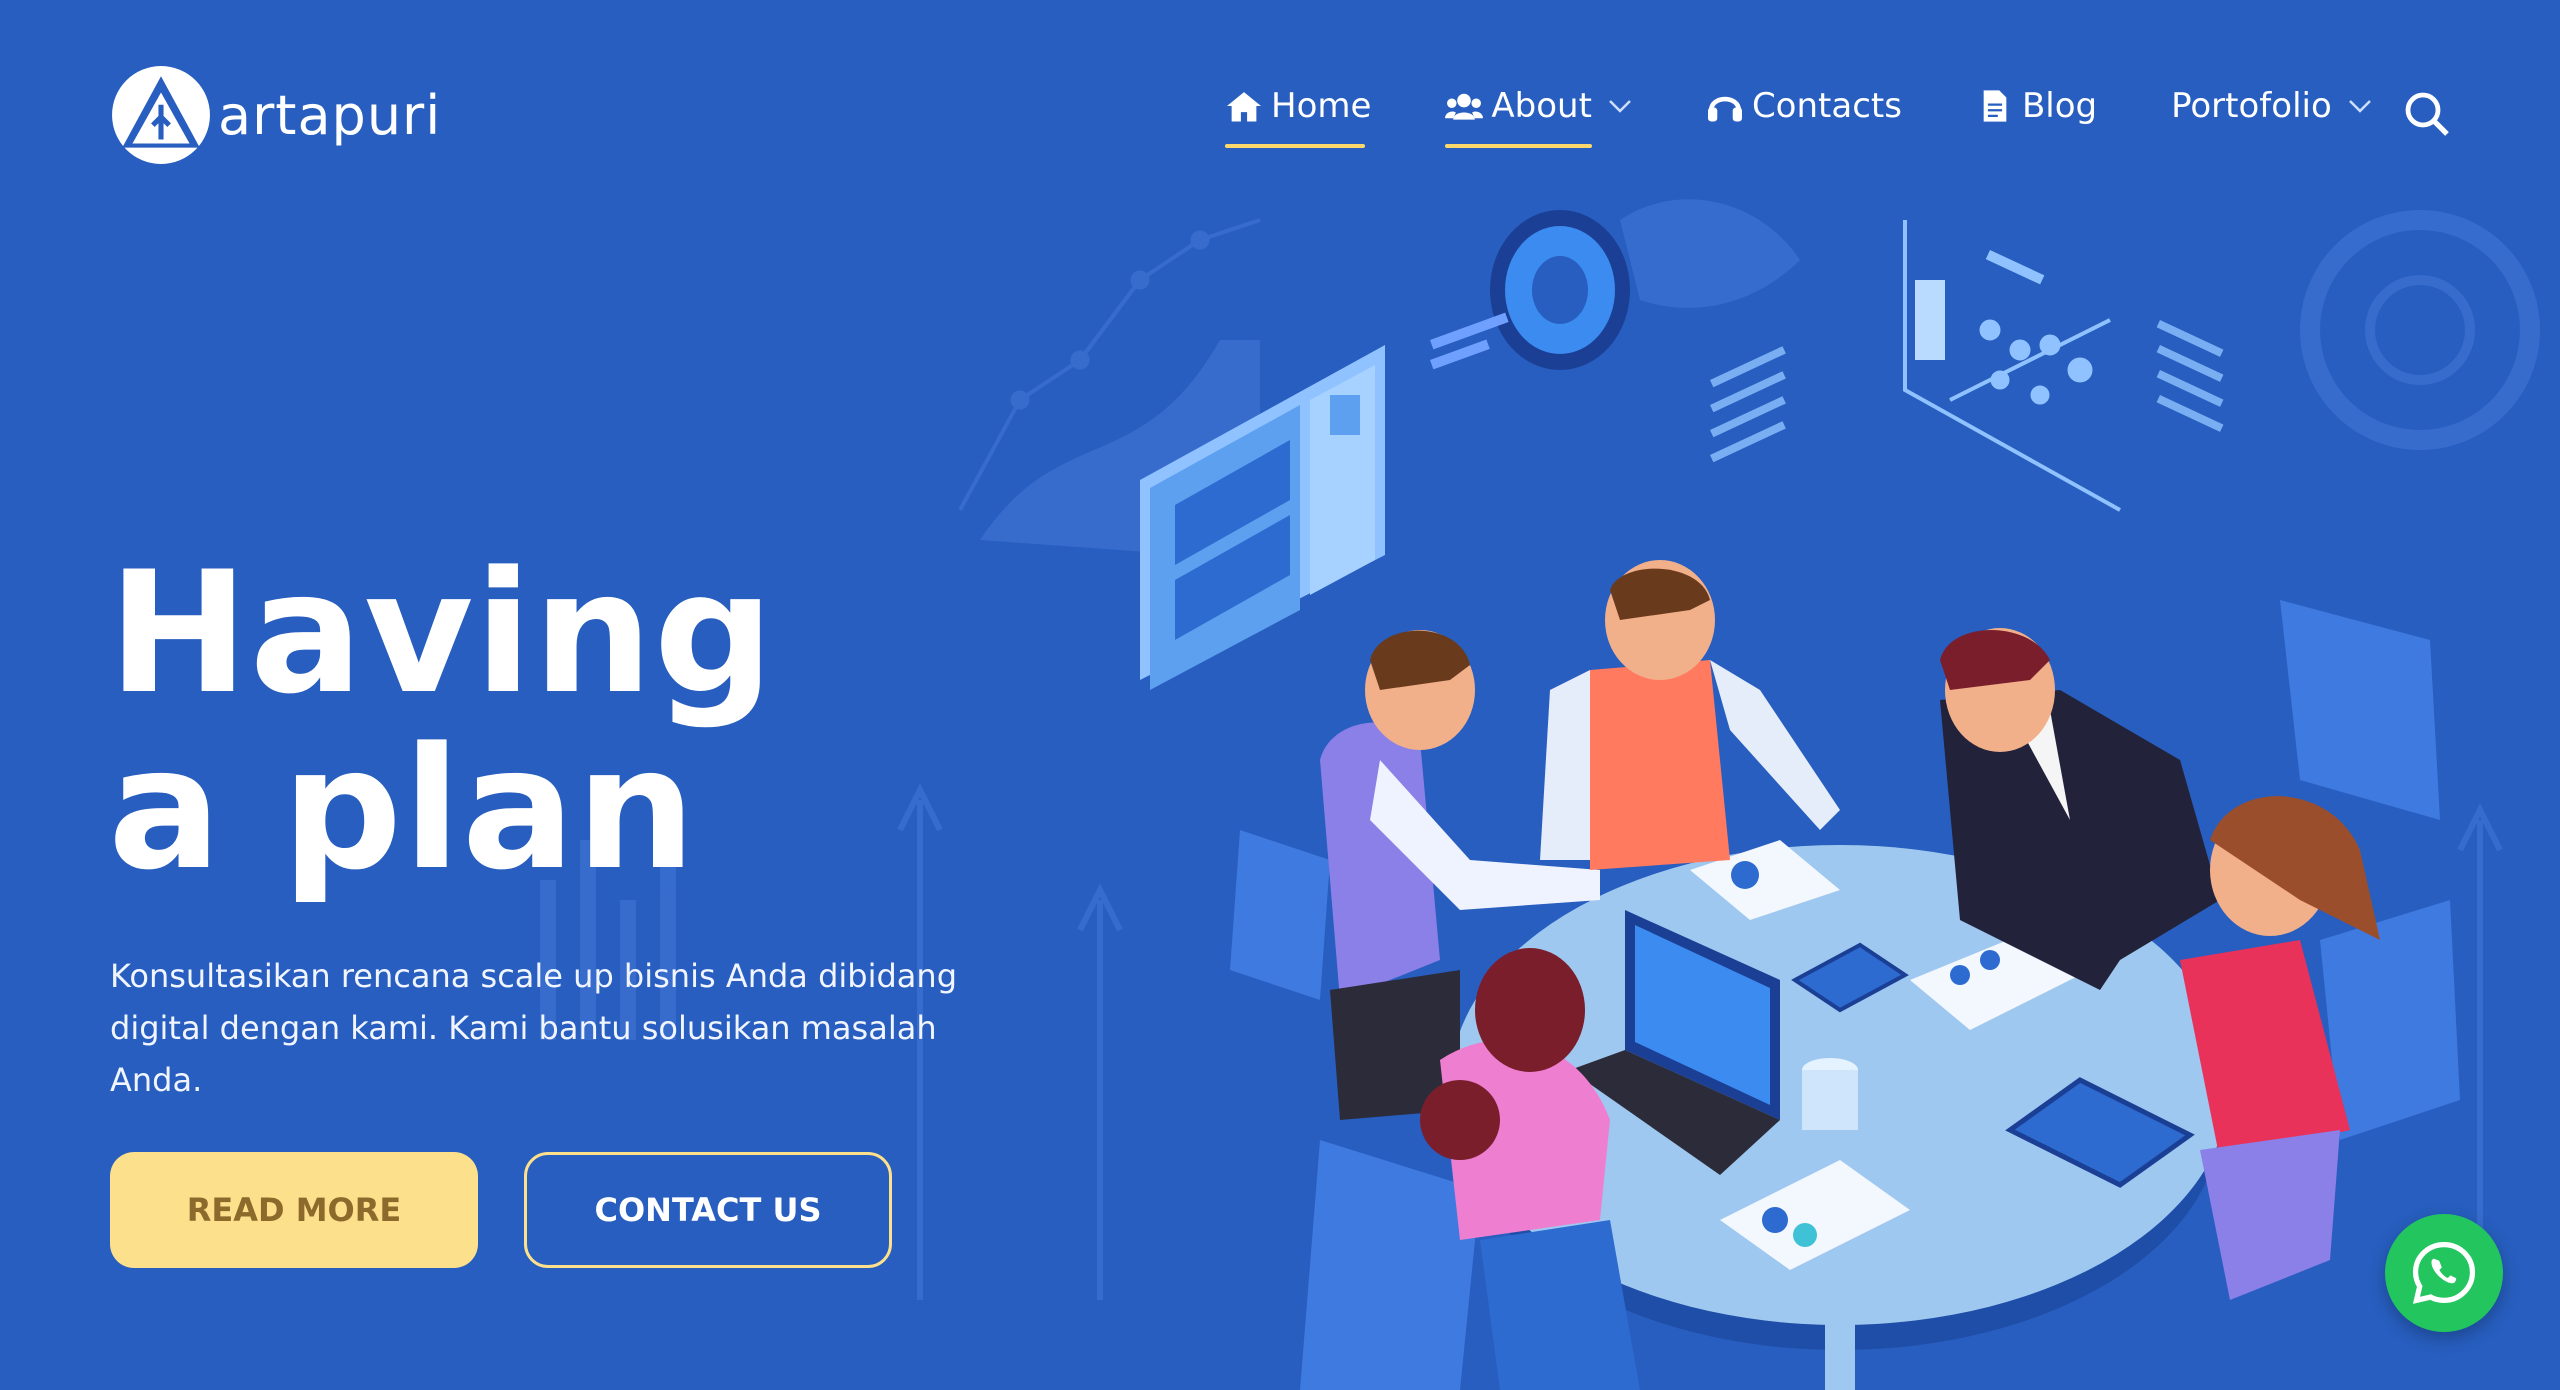  What do you see at coordinates (2251, 106) in the screenshot?
I see `nav-portfolio-label: Portofolio` at bounding box center [2251, 106].